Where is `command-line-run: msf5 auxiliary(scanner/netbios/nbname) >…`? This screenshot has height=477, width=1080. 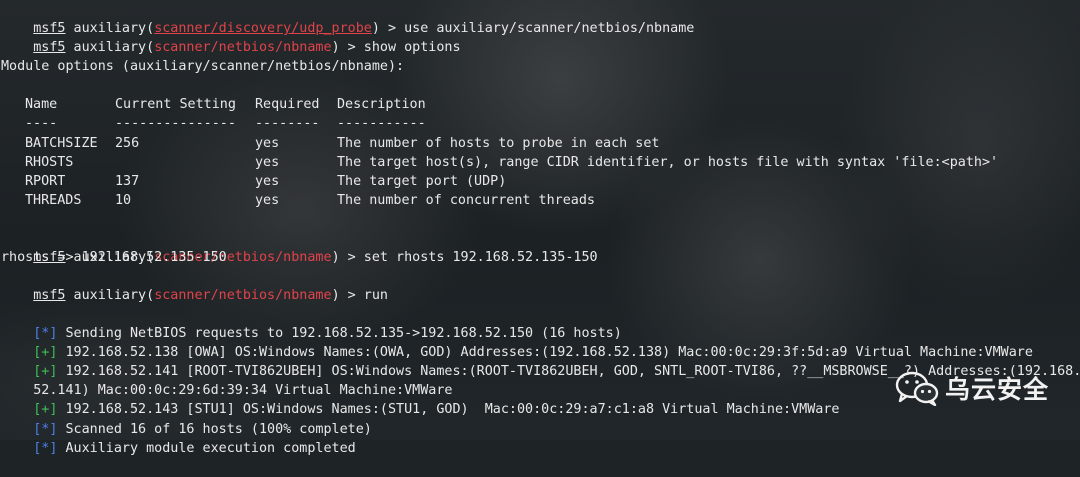
command-line-run: msf5 auxiliary(scanner/netbios/nbname) >… is located at coordinates (210, 295).